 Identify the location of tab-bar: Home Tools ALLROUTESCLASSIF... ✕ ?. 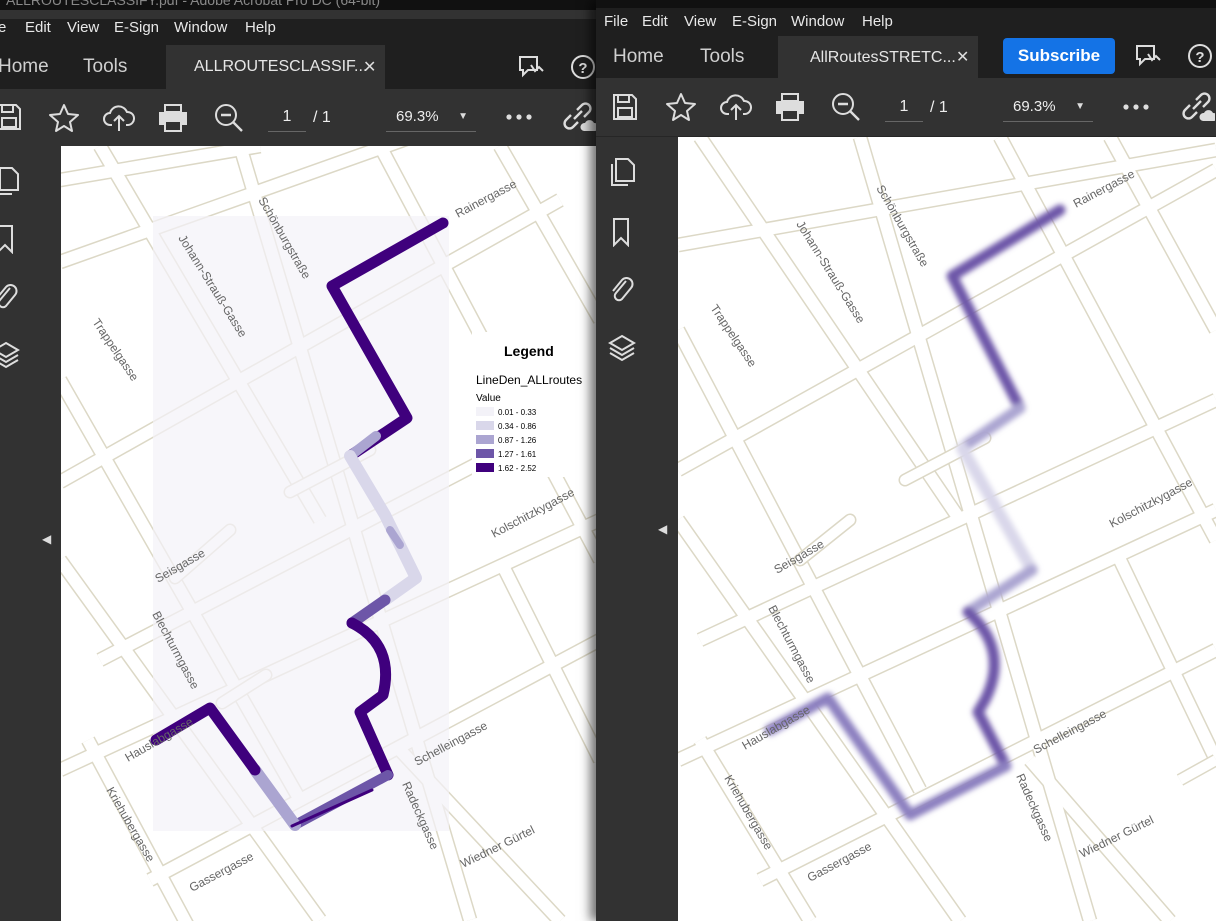
(300, 67).